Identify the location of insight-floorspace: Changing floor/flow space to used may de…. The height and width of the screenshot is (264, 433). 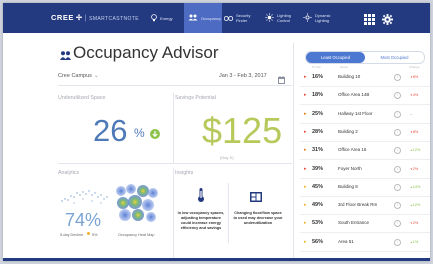
(258, 218).